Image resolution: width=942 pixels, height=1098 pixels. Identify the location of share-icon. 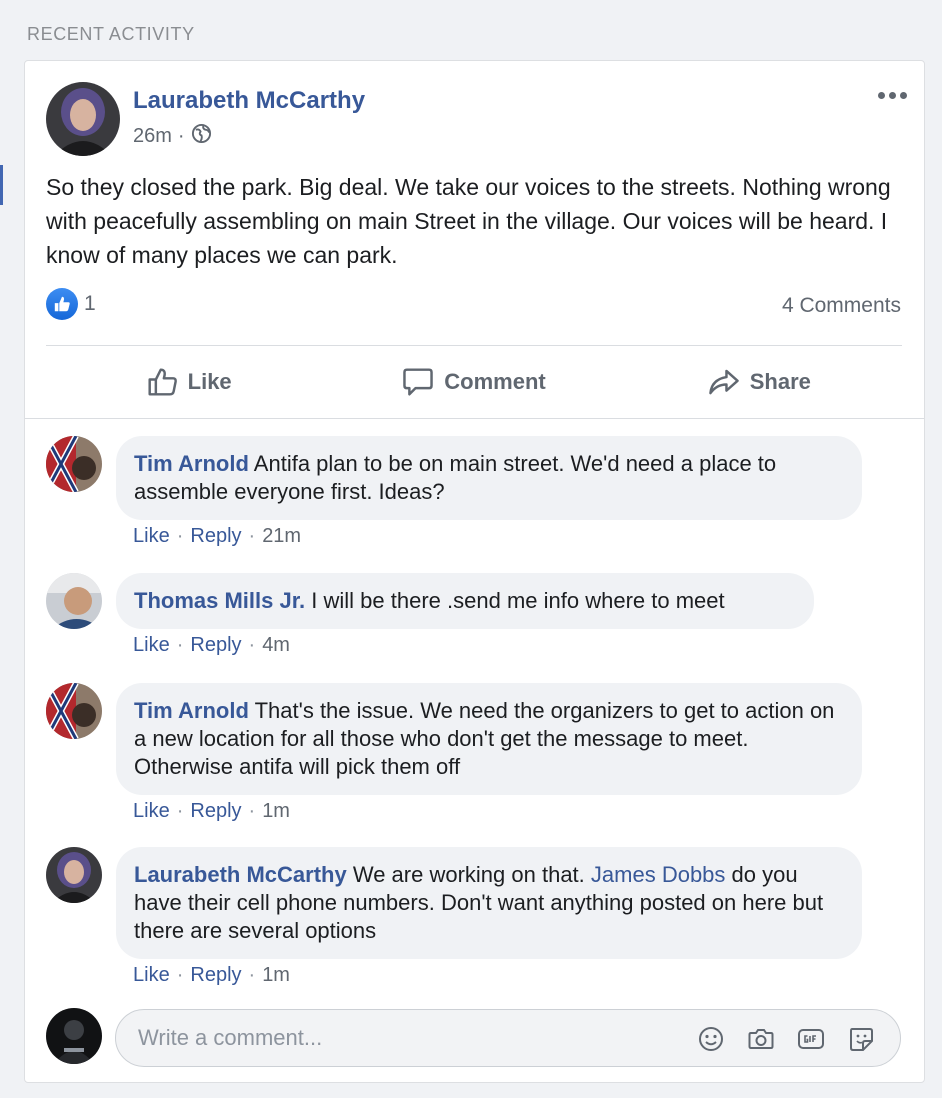
(723, 382).